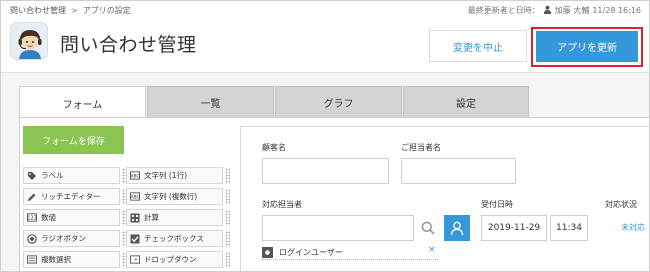  Describe the element at coordinates (82, 102) in the screenshot. I see `tab-form: フォーム` at that location.